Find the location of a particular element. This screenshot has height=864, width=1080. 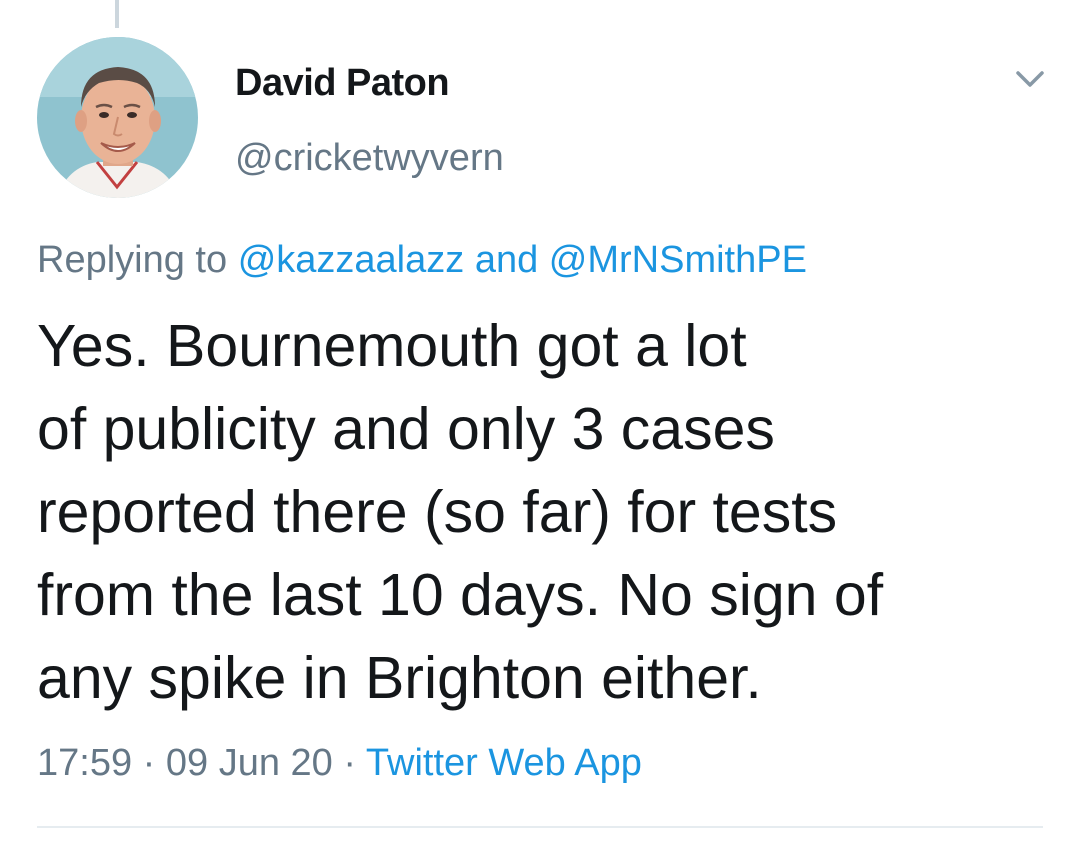

tweet-source-link: Twitter Web App is located at coordinates (504, 763).